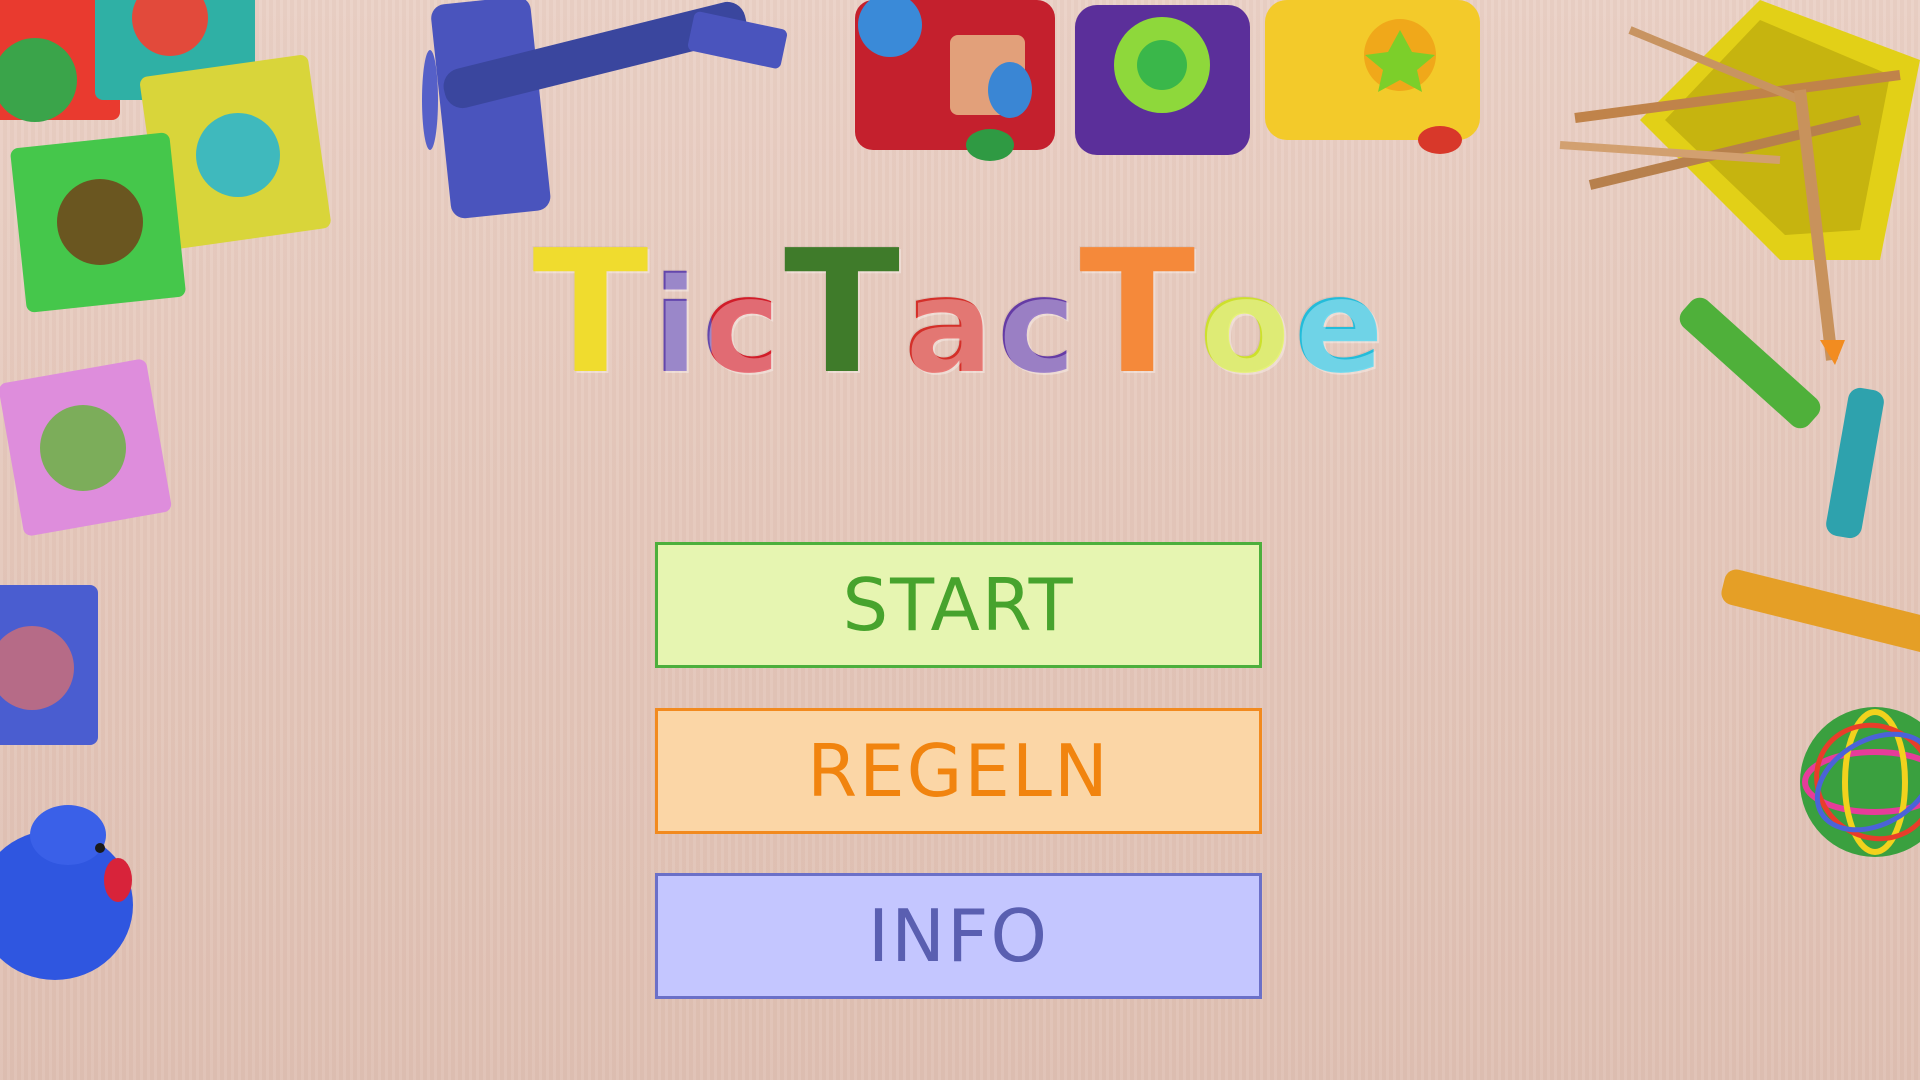 The height and width of the screenshot is (1080, 1920). I want to click on rubber-duck-icon, so click(66, 892).